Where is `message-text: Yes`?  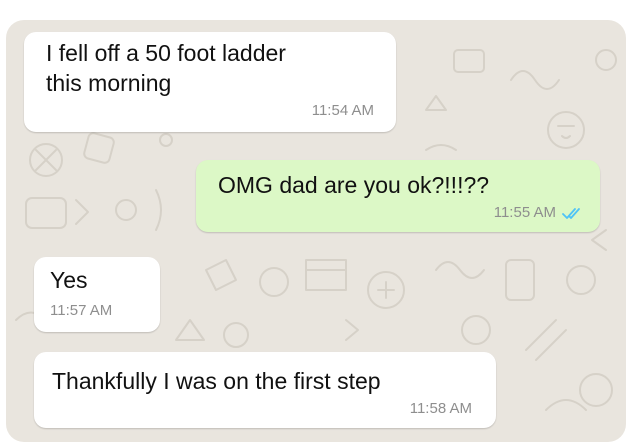 message-text: Yes is located at coordinates (69, 280).